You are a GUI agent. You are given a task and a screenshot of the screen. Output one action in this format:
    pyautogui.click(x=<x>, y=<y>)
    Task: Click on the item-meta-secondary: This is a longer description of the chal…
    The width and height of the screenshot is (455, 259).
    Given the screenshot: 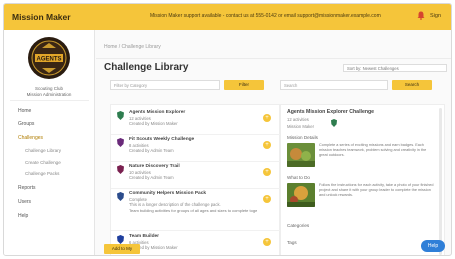 What is the action you would take?
    pyautogui.click(x=175, y=204)
    